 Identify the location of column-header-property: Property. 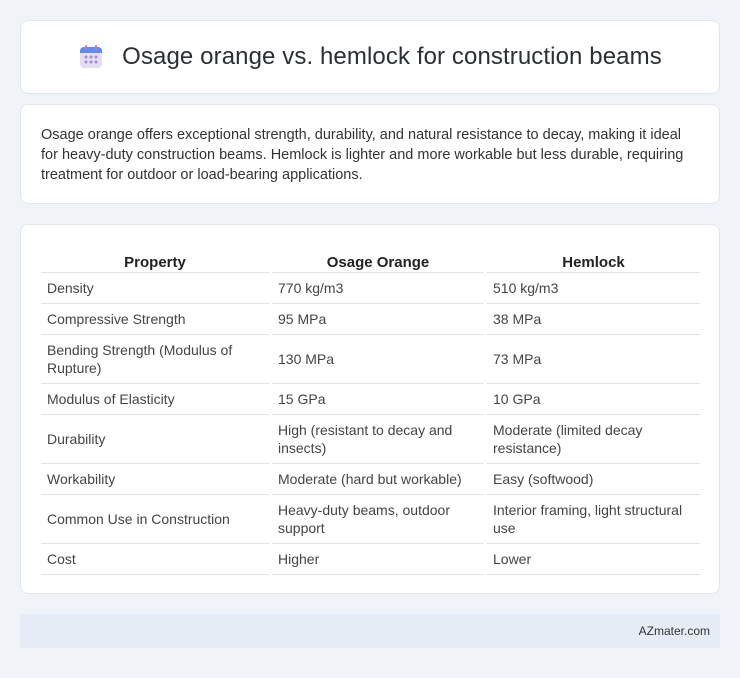
(155, 261).